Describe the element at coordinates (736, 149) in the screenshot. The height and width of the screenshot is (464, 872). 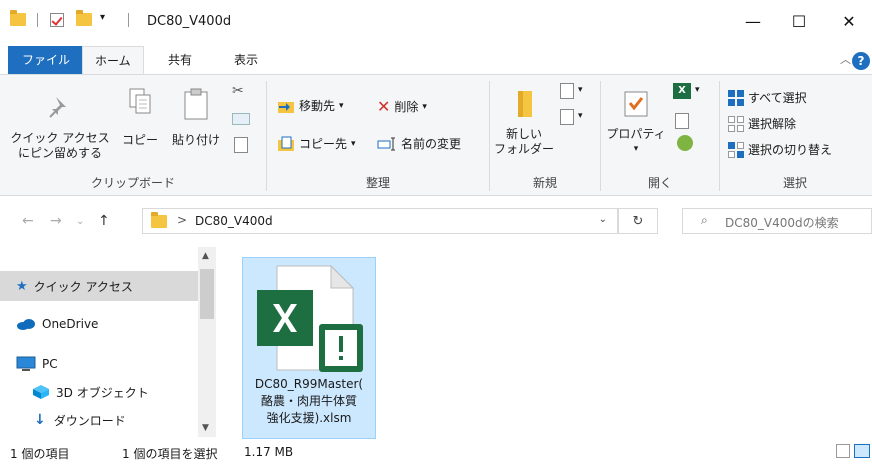
I see `invert-selection-icon` at that location.